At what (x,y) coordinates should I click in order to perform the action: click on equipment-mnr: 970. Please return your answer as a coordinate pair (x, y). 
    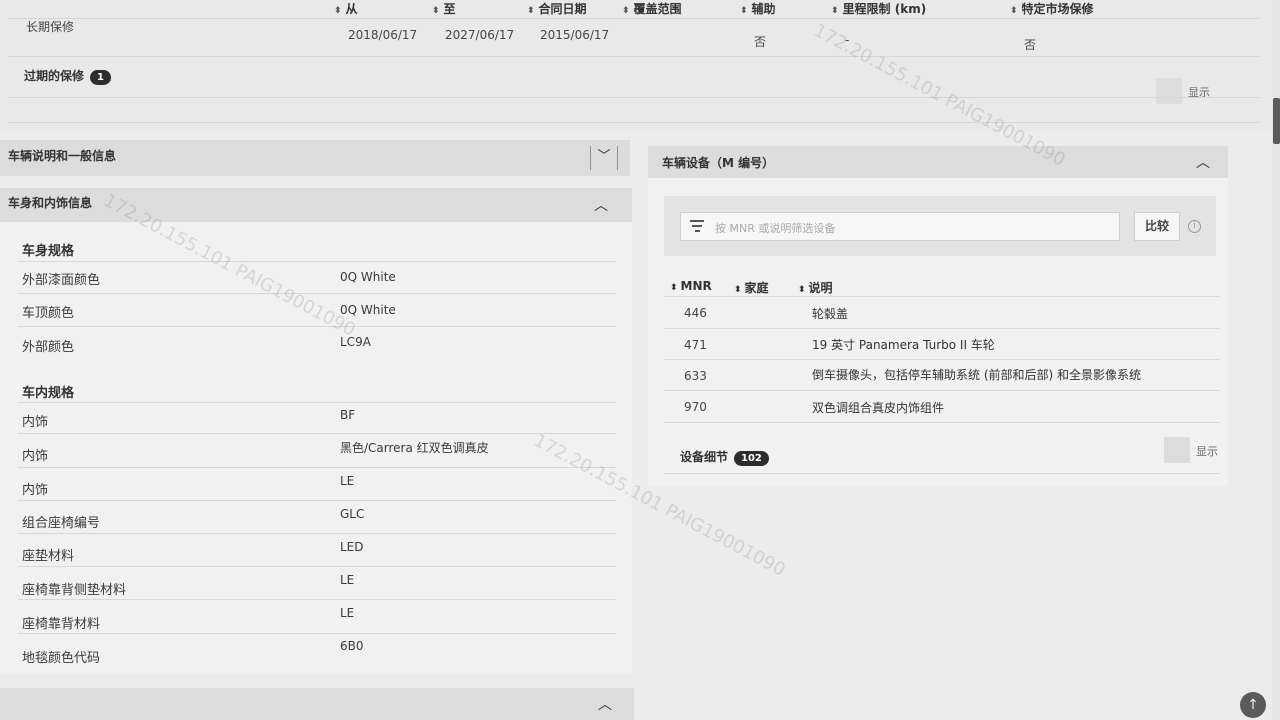
    Looking at the image, I should click on (695, 407).